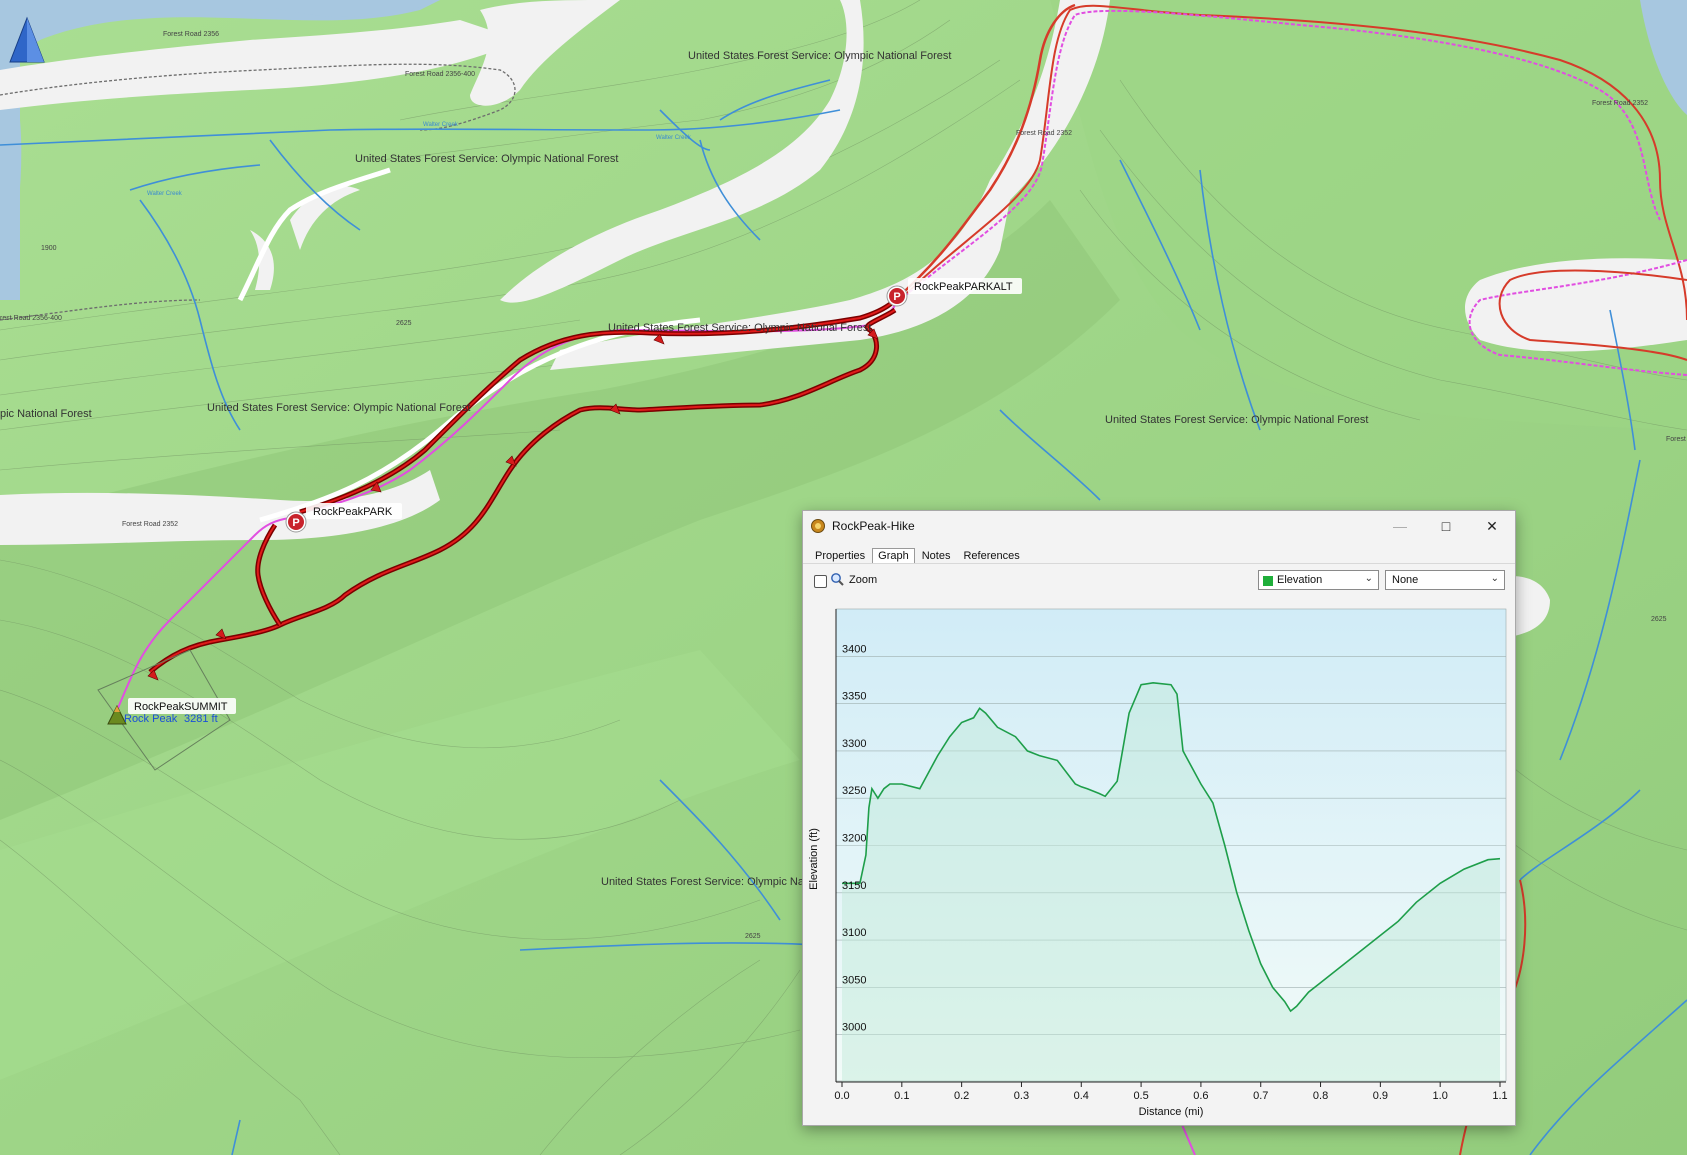 Image resolution: width=1687 pixels, height=1155 pixels. I want to click on x-tick-label: 1.0, so click(1440, 1096).